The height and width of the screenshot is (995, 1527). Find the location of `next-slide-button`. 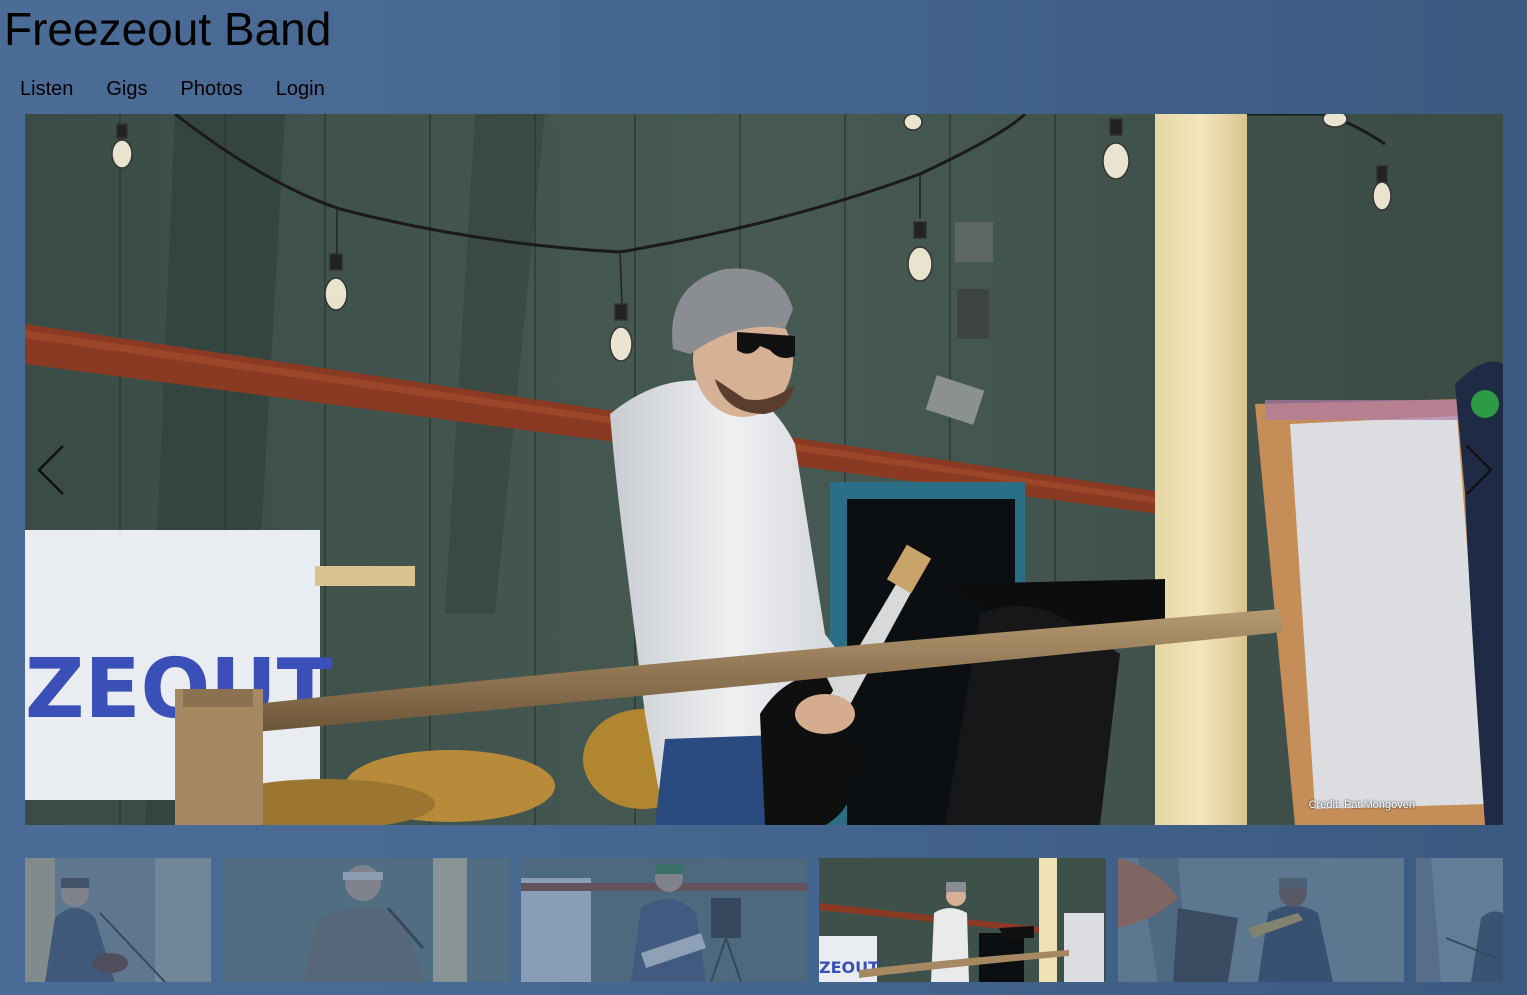

next-slide-button is located at coordinates (1477, 470).